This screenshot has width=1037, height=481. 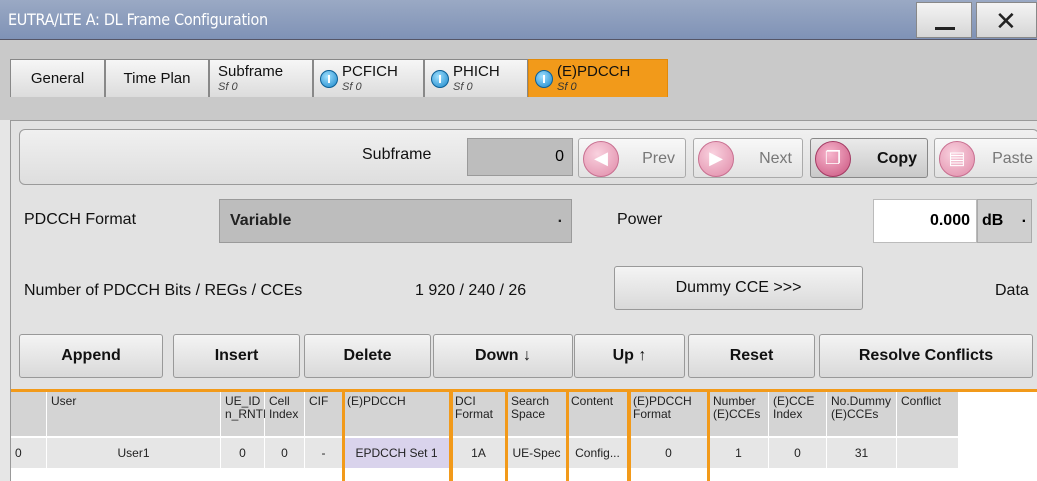 What do you see at coordinates (739, 414) in the screenshot?
I see `column-header: Number (E)CCEs` at bounding box center [739, 414].